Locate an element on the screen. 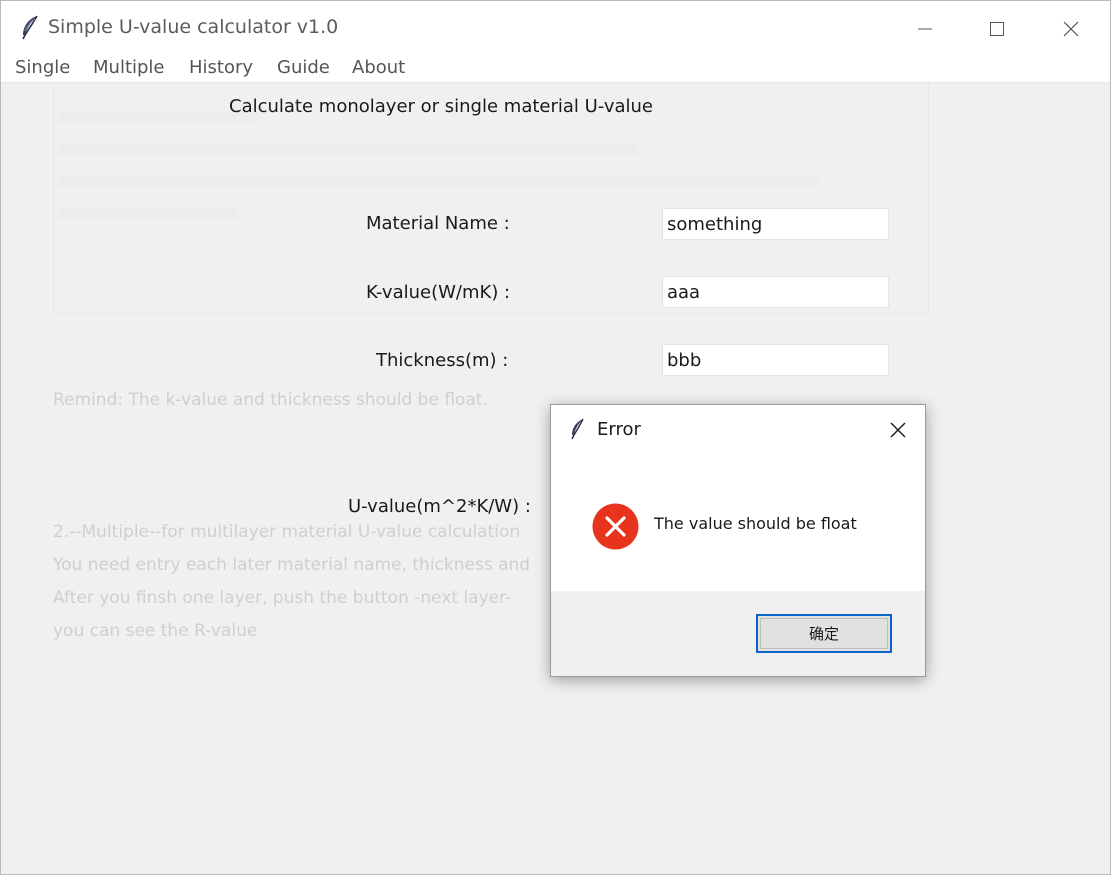 This screenshot has width=1111, height=875. menu-bar: Single Multiple History Guide About is located at coordinates (555, 68).